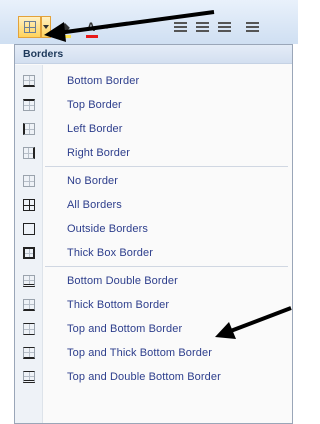  I want to click on borders-dropdown-button, so click(46, 27).